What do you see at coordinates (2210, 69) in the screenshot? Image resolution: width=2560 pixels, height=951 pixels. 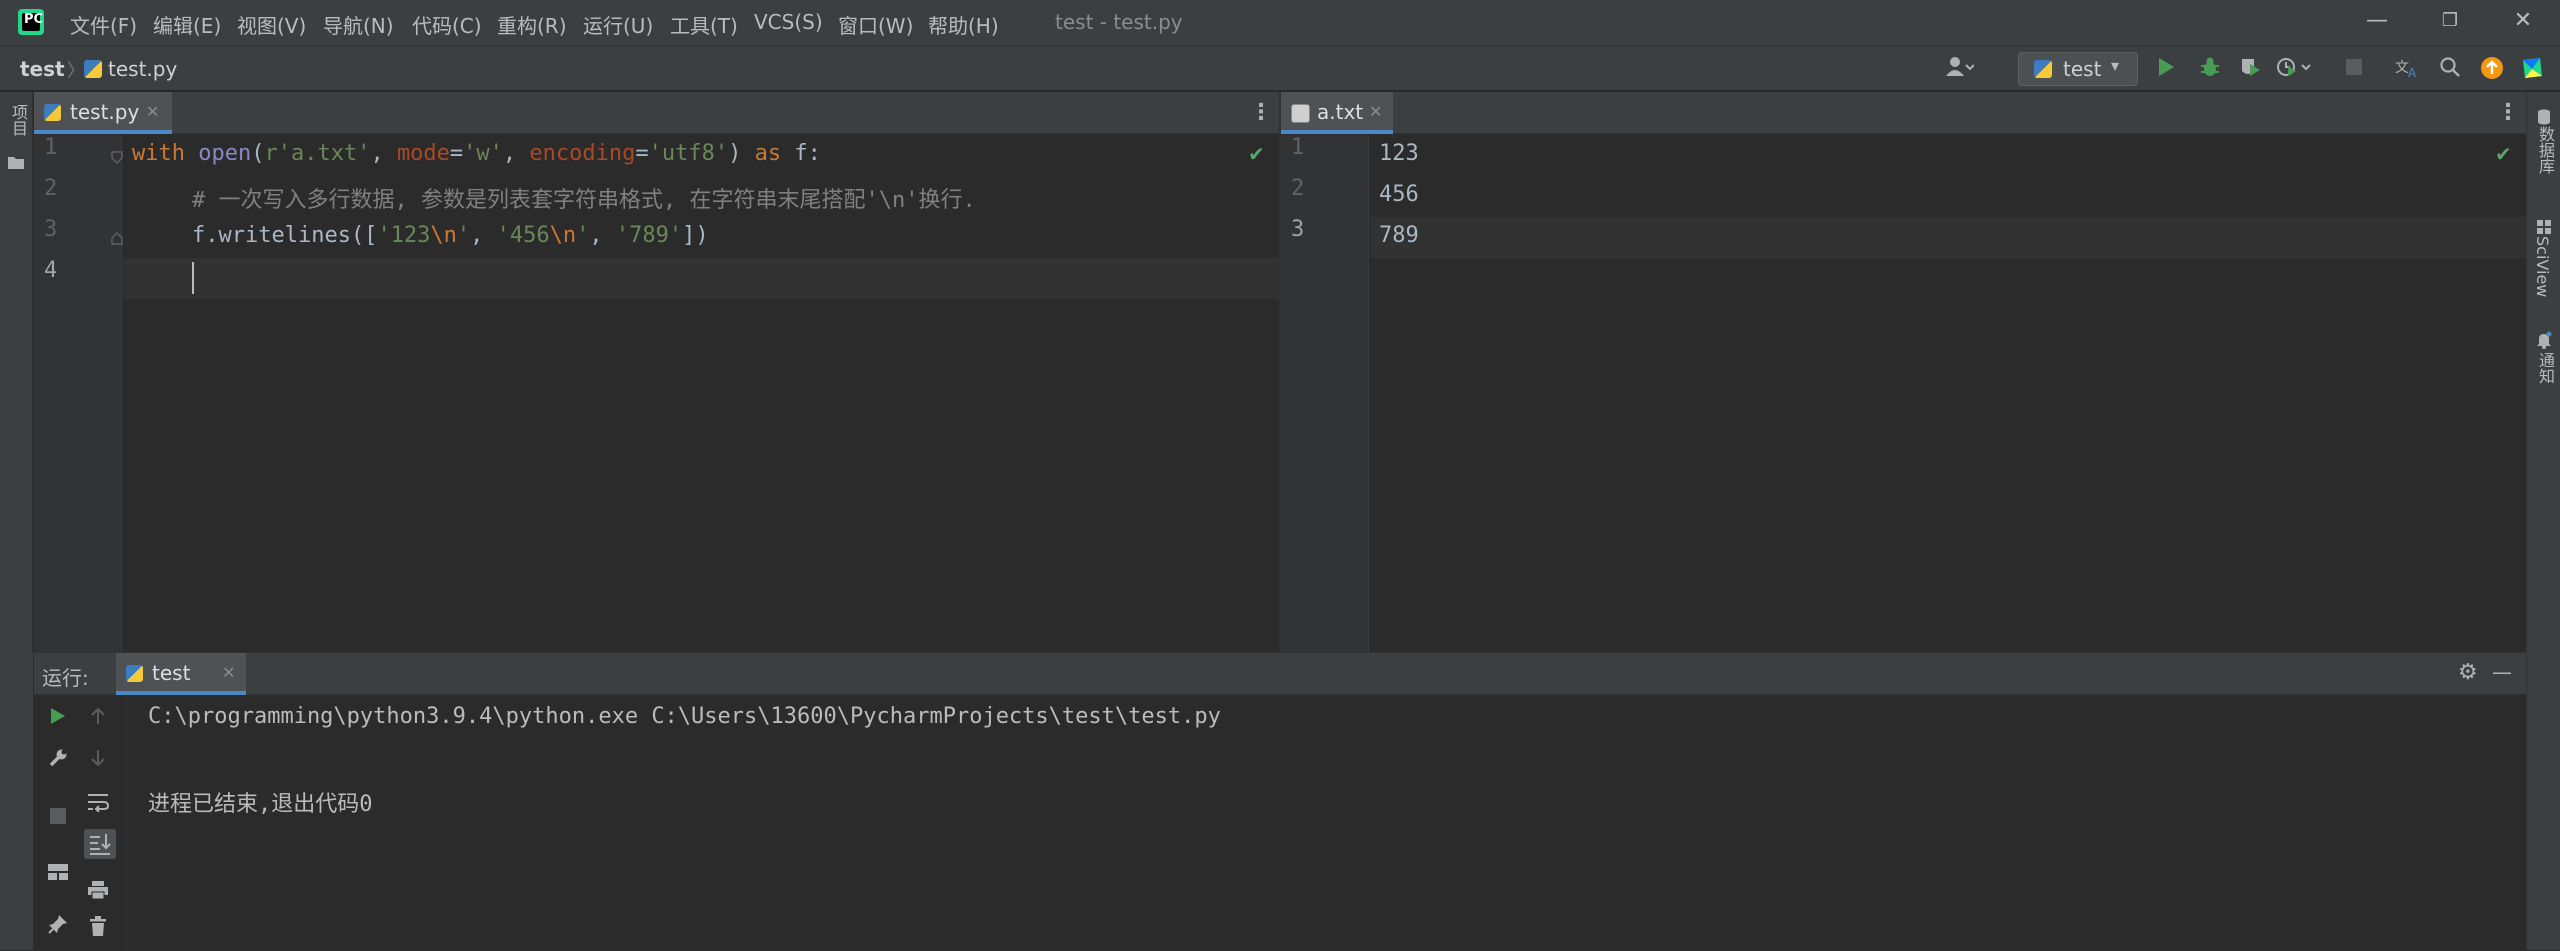 I see `debug-icon` at bounding box center [2210, 69].